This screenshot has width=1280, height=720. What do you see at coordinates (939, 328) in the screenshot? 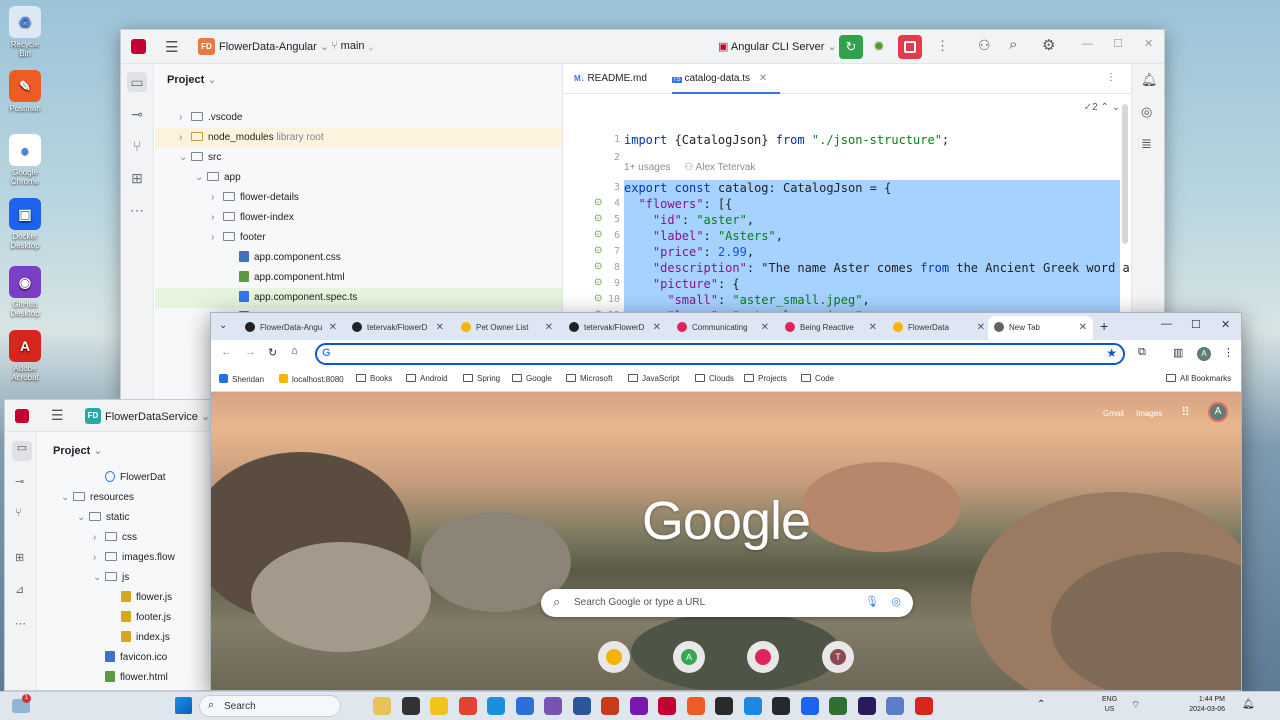
I see `browser-tab: FlowerData ✕` at bounding box center [939, 328].